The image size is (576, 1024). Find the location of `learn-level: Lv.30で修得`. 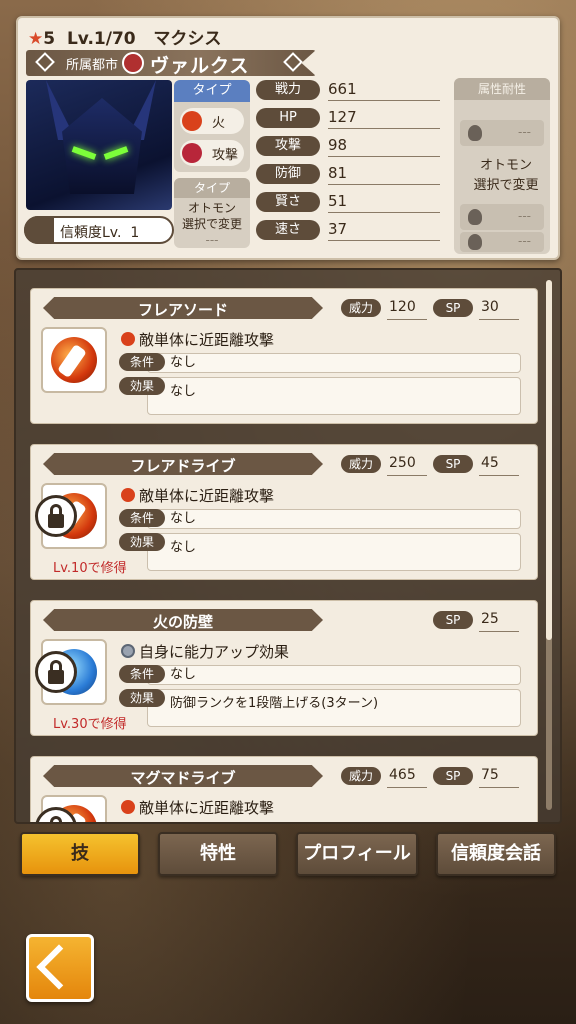

learn-level: Lv.30で修得 is located at coordinates (90, 724).